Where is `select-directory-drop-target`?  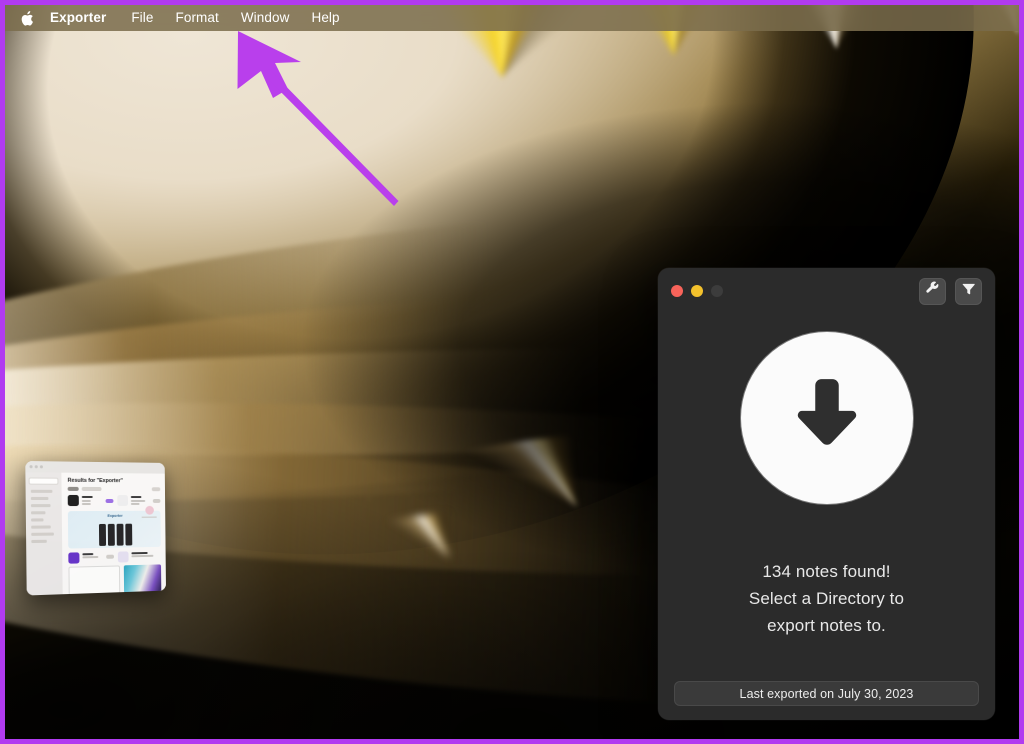 select-directory-drop-target is located at coordinates (826, 418).